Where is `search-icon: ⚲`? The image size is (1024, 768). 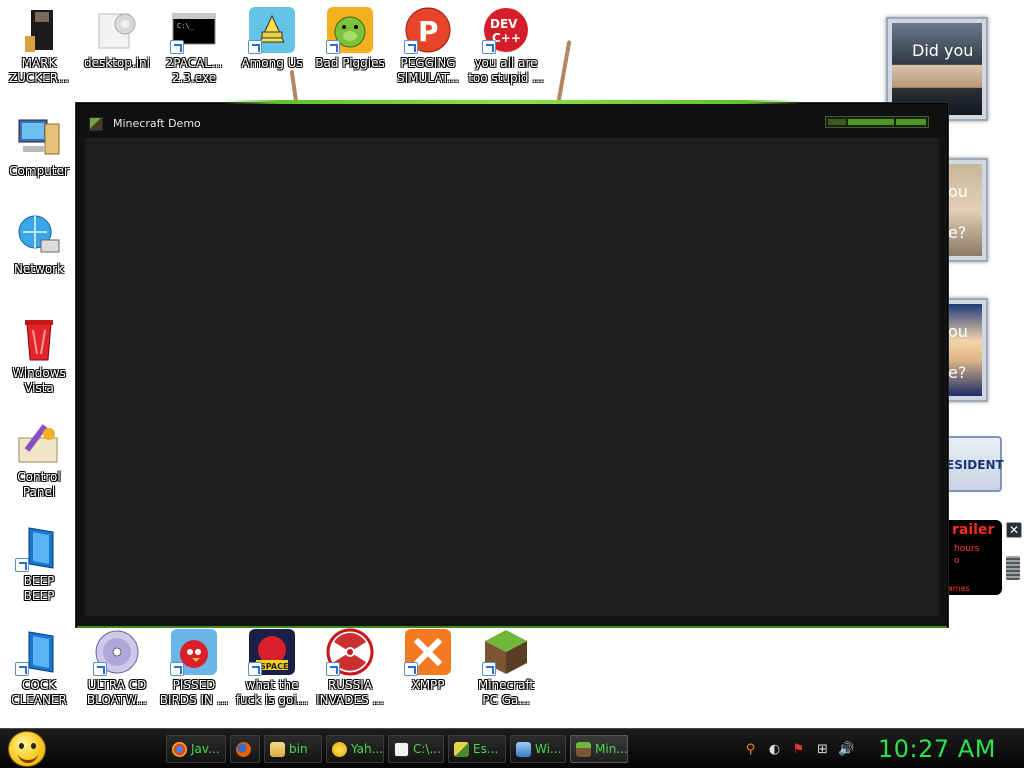 search-icon: ⚲ is located at coordinates (750, 749).